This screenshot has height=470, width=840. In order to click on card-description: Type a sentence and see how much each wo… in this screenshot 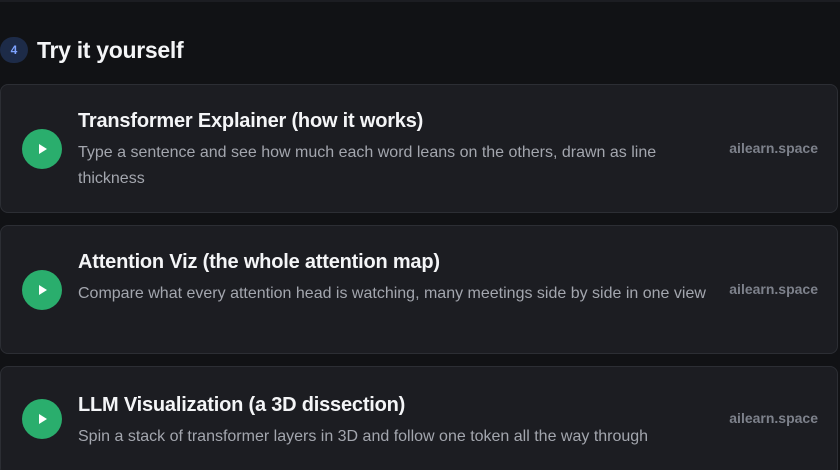, I will do `click(367, 165)`.